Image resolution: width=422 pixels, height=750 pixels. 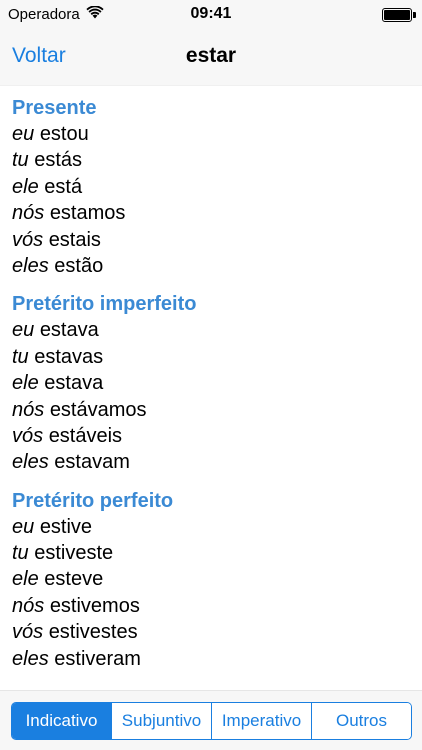 What do you see at coordinates (217, 659) in the screenshot?
I see `conjugation-row: eles estiveram` at bounding box center [217, 659].